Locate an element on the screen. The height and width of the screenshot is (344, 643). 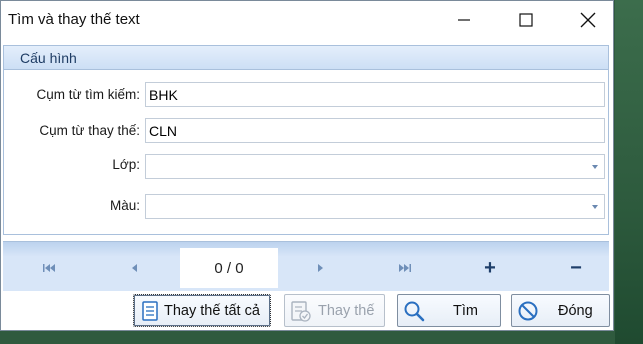
find-button: Tìm is located at coordinates (449, 310).